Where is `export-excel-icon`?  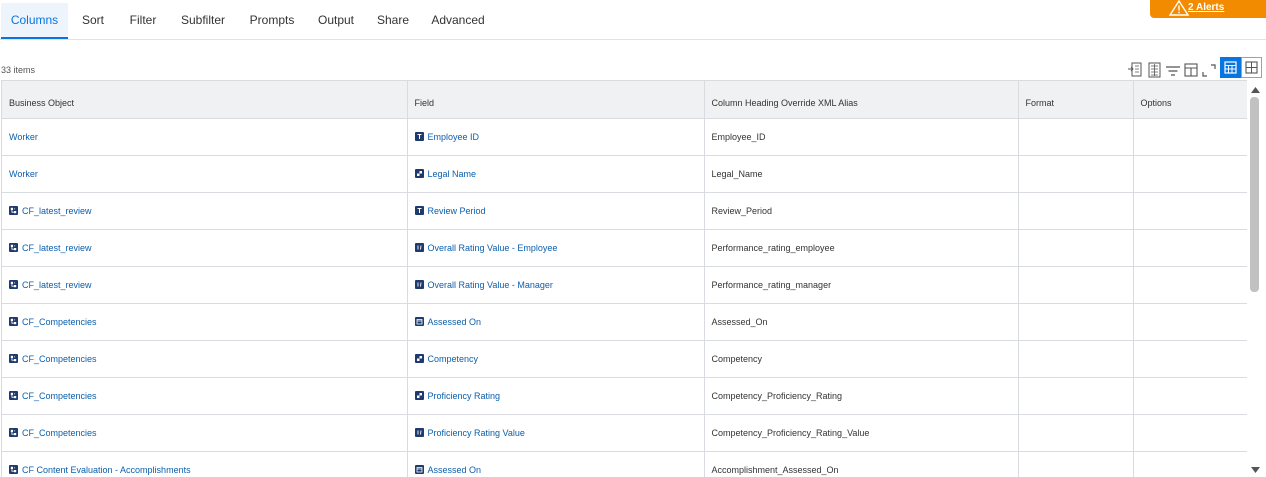 export-excel-icon is located at coordinates (1135, 70).